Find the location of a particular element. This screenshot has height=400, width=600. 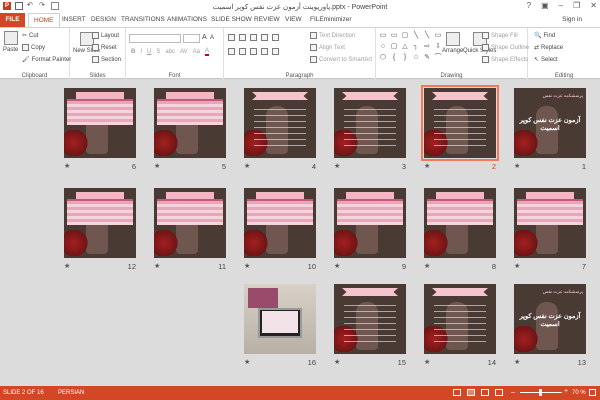

help-icon: ? is located at coordinates (529, 5).